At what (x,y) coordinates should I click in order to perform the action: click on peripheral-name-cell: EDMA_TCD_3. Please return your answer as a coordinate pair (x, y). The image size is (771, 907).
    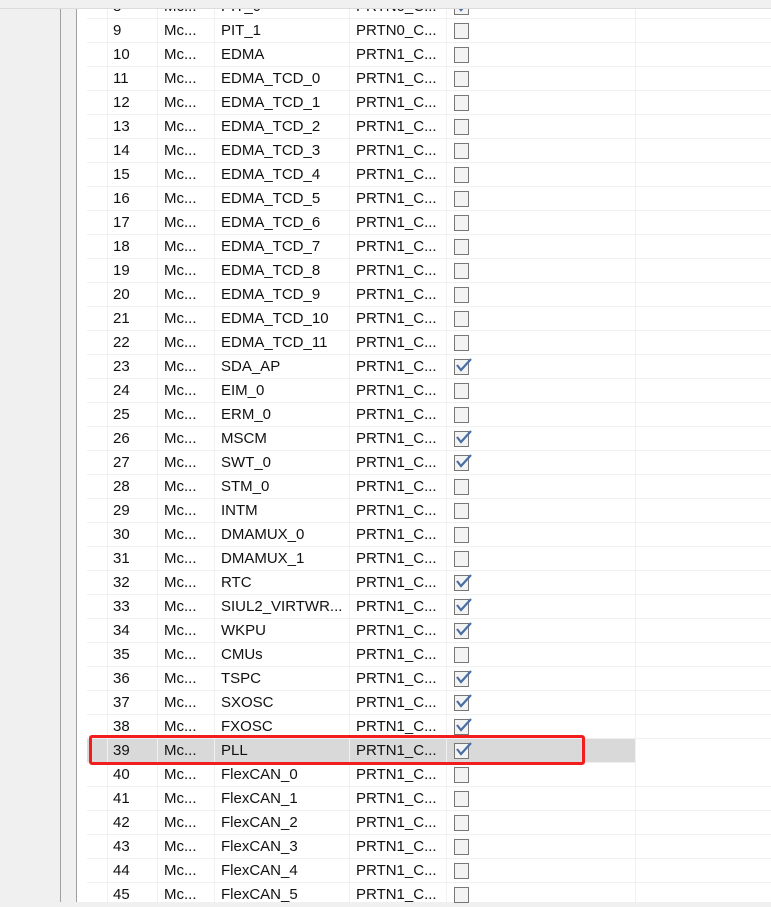
    Looking at the image, I should click on (282, 151).